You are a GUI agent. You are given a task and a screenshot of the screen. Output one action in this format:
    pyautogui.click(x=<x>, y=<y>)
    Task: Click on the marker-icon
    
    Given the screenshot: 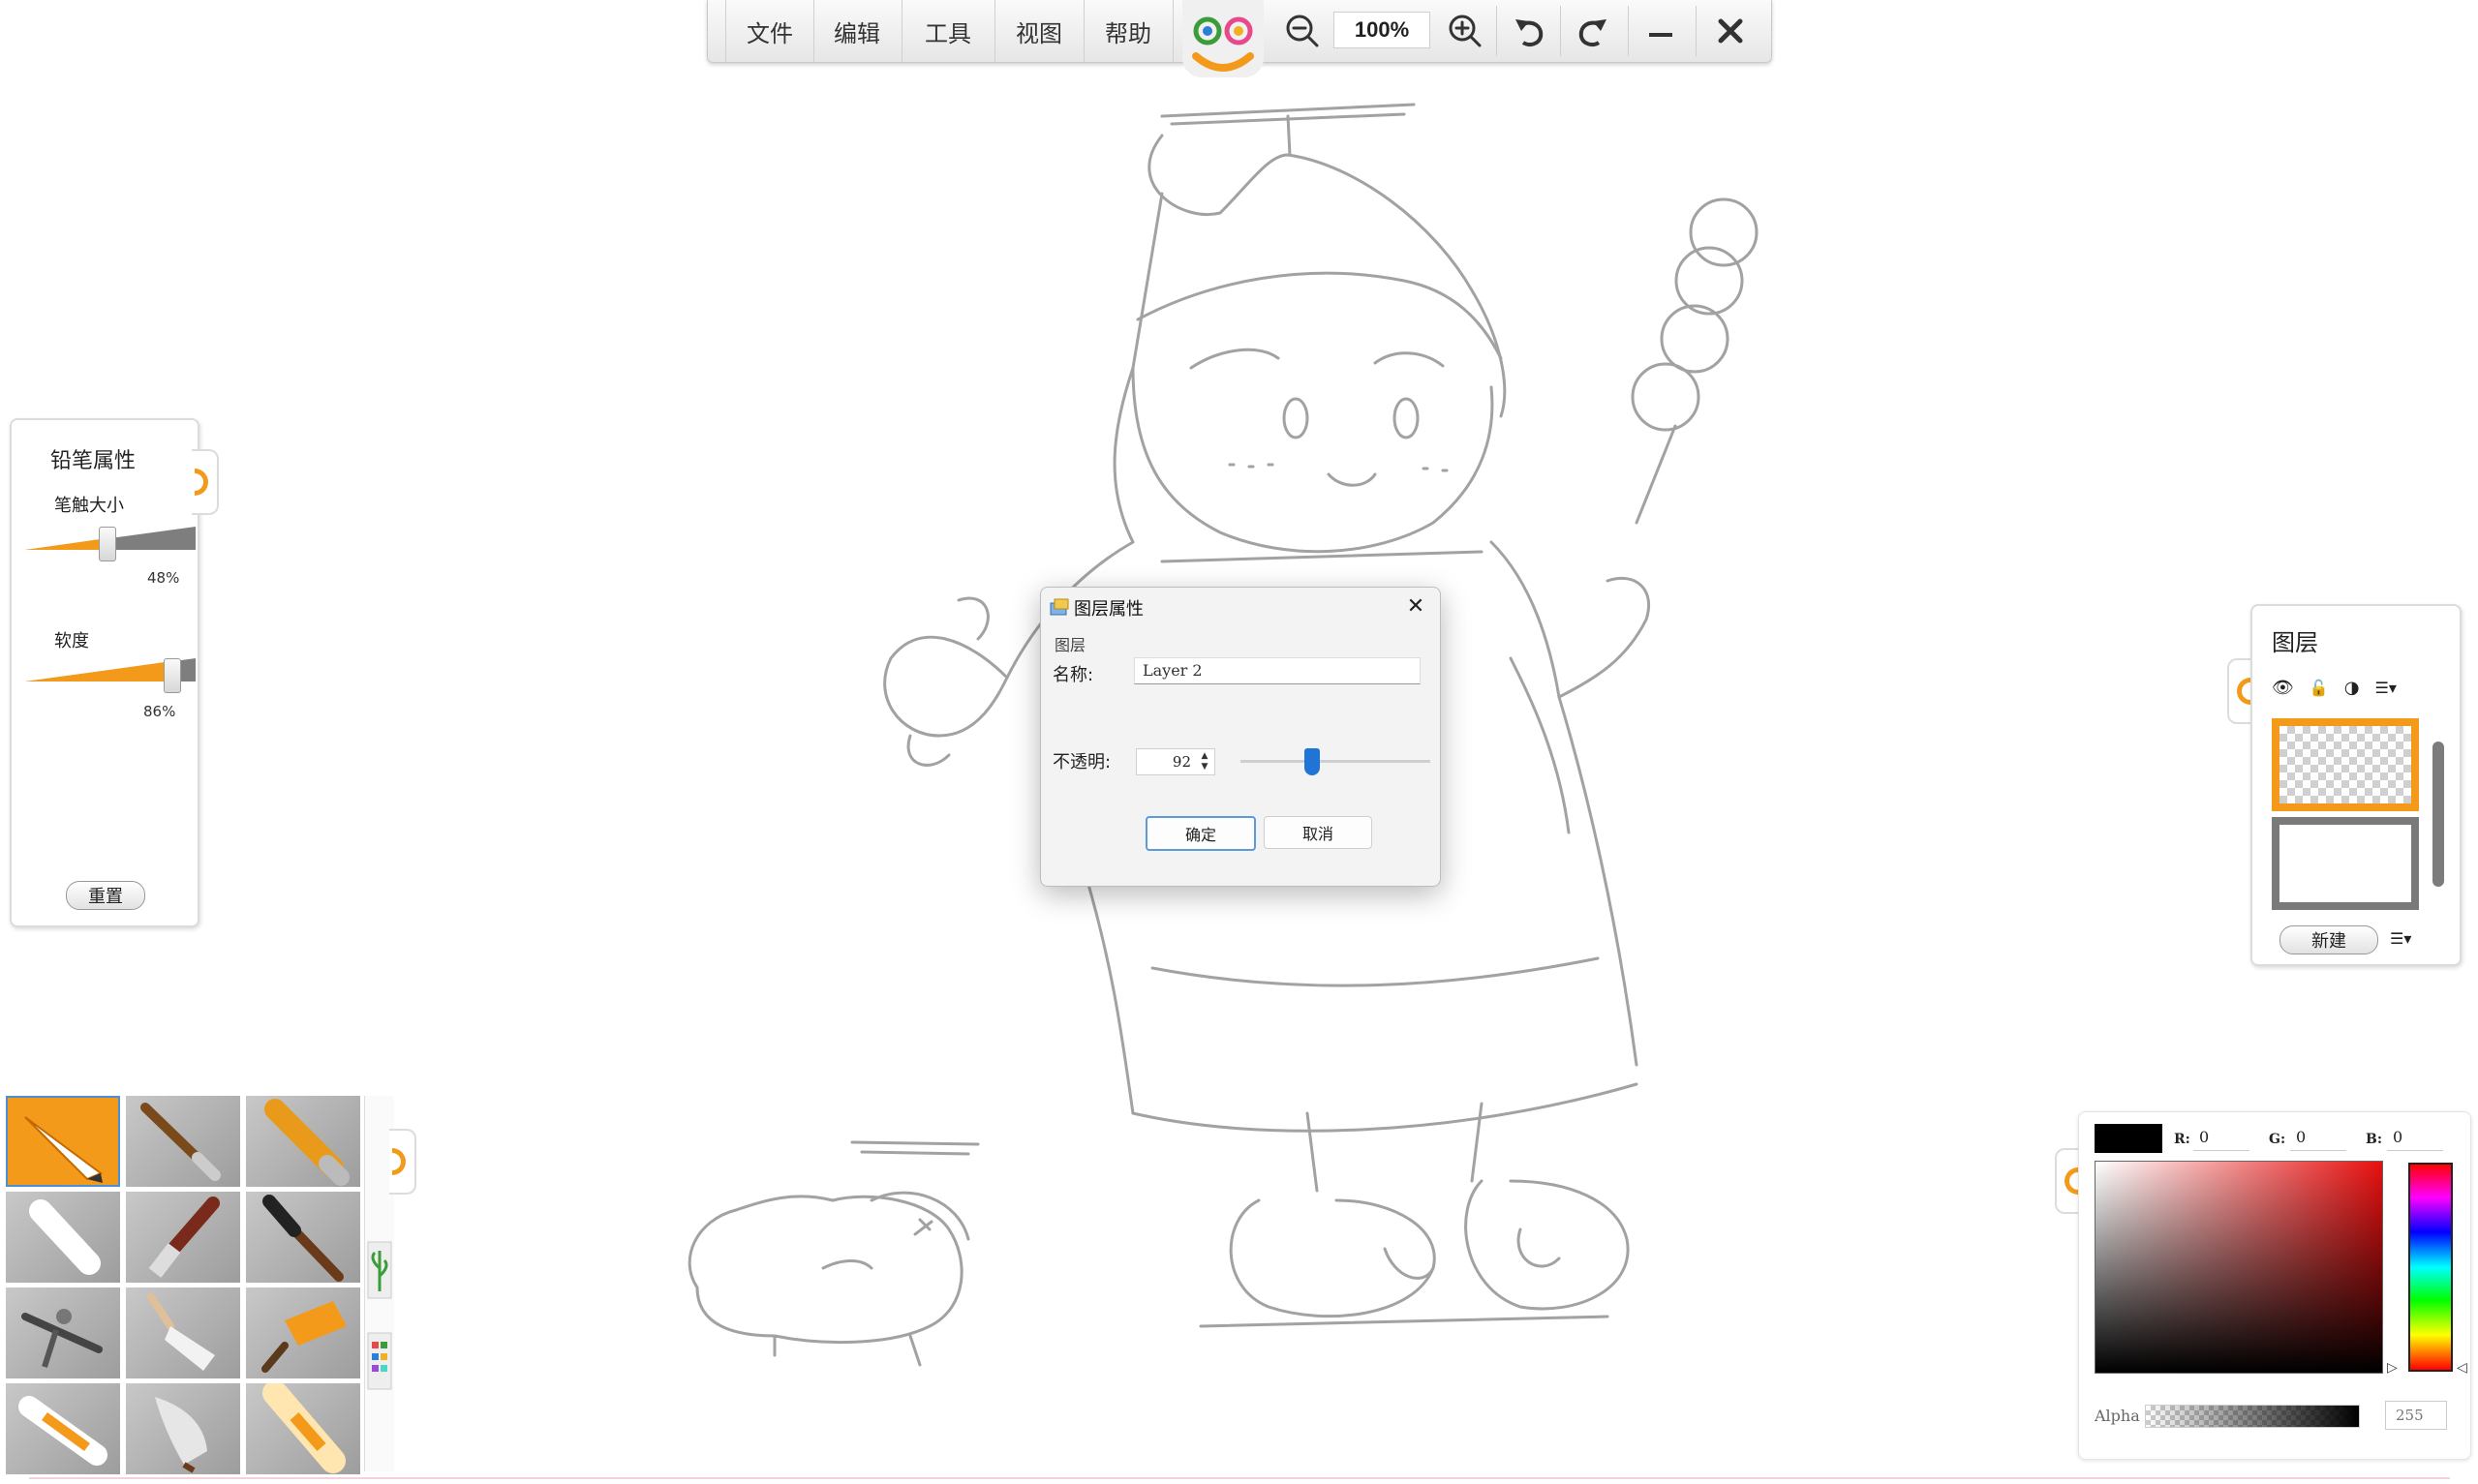 What is the action you would take?
    pyautogui.click(x=307, y=1142)
    